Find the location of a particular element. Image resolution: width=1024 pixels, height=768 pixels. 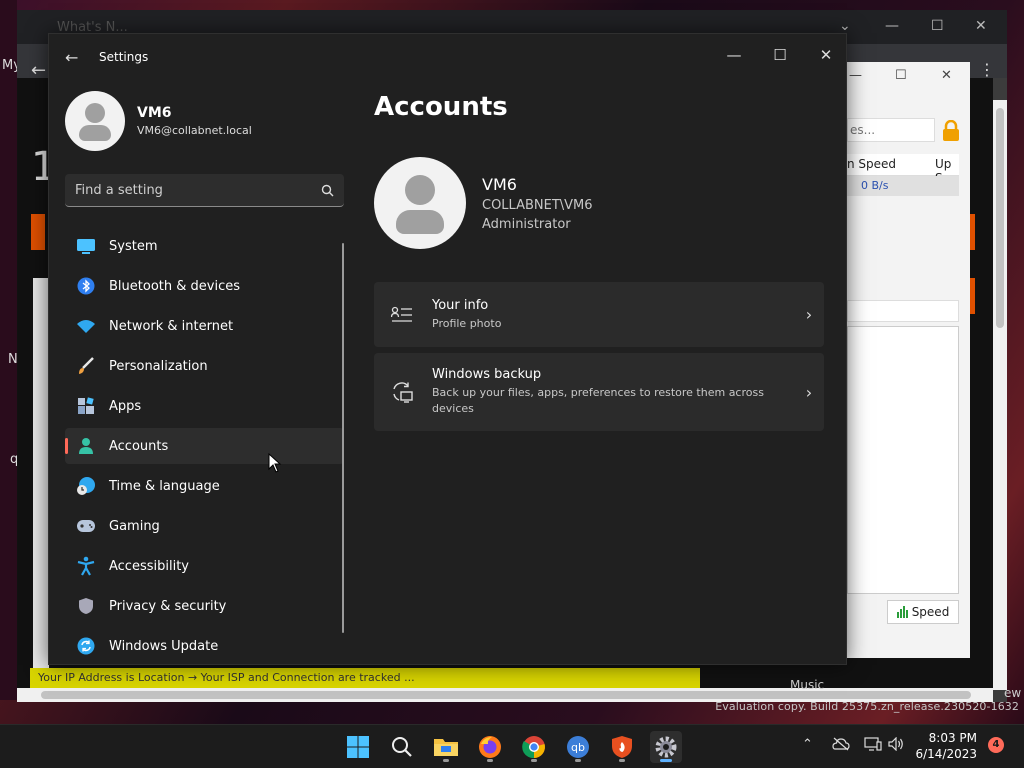

settings-titlebar: ← Settings — ☐ ✕ is located at coordinates (447, 58).